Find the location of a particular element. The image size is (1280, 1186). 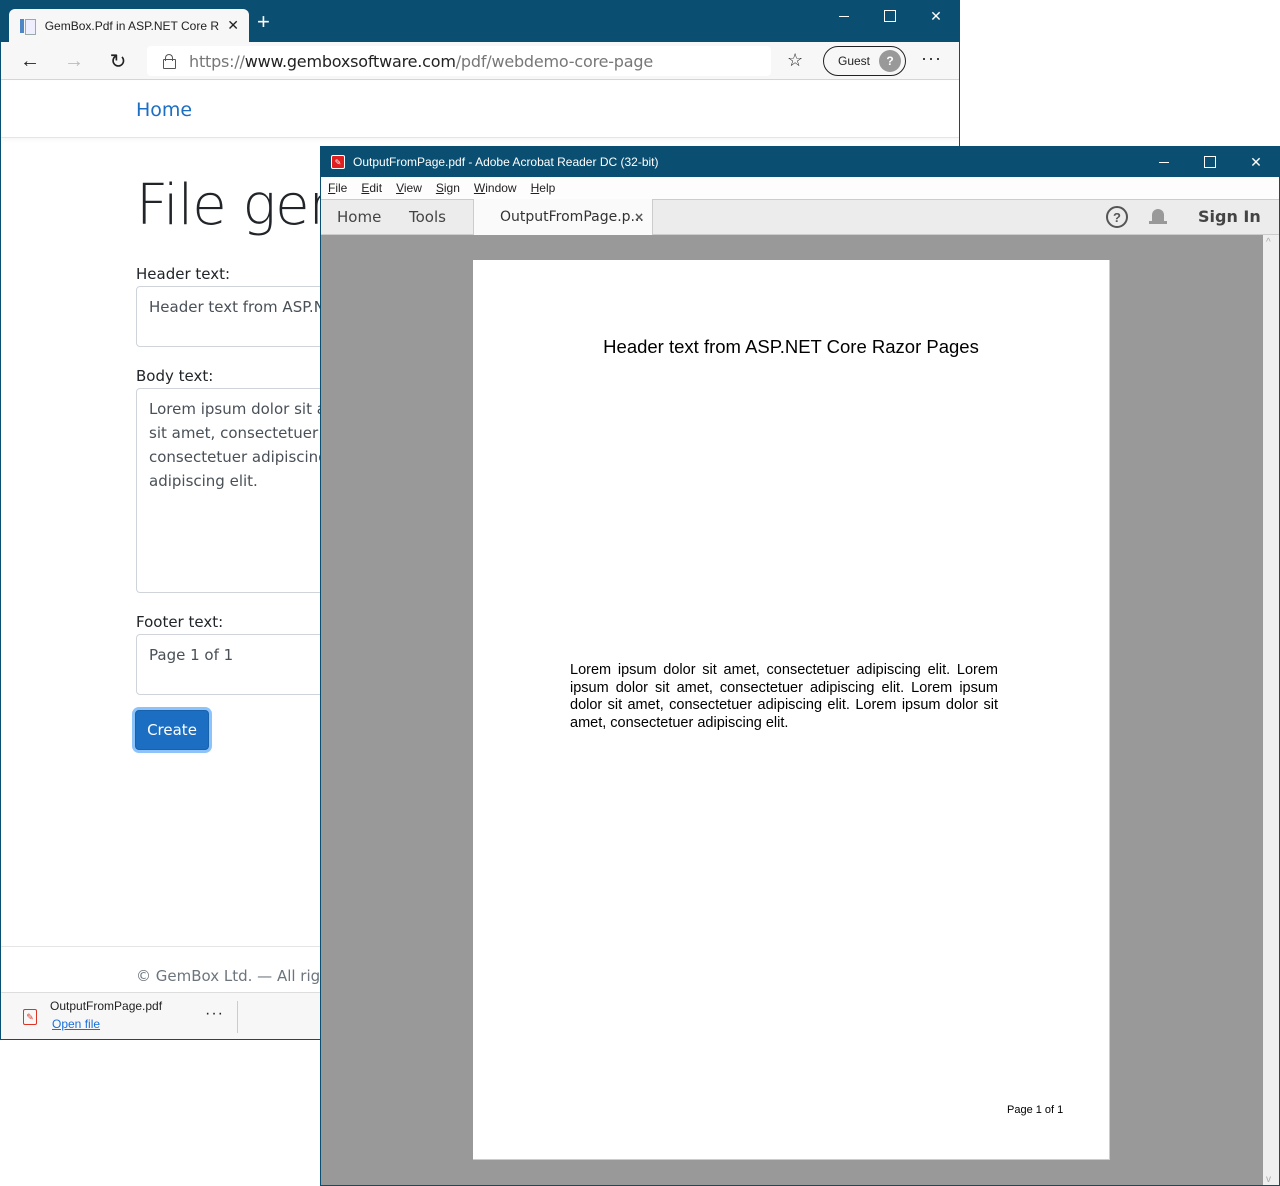

close-window-button is located at coordinates (936, 16).